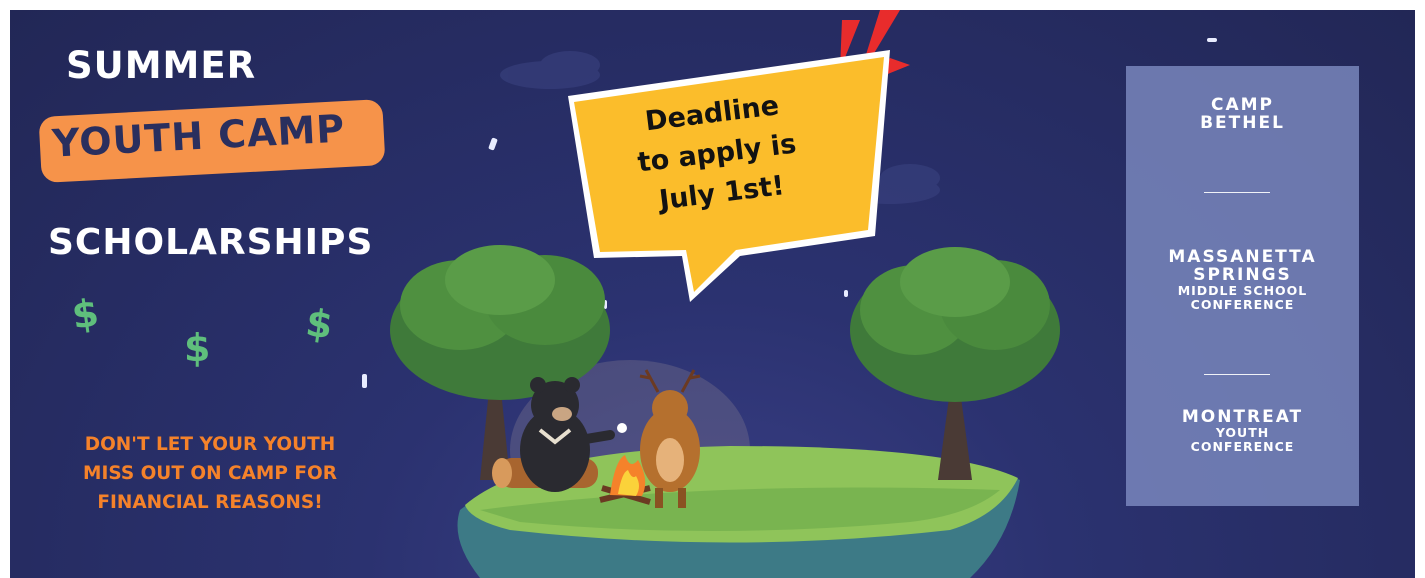  What do you see at coordinates (1242, 290) in the screenshot?
I see `camp-subtitle-line: MIDDLE SCHOOL` at bounding box center [1242, 290].